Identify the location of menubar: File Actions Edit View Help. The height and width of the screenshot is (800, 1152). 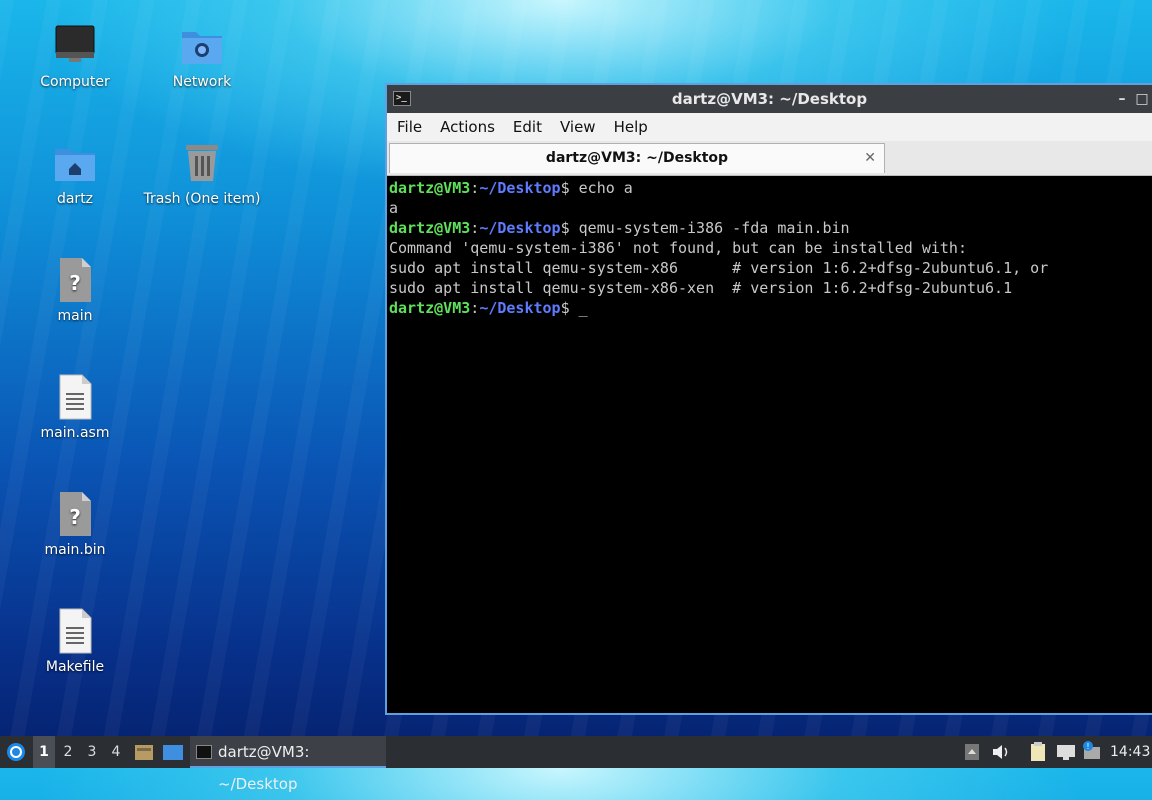
(769, 127).